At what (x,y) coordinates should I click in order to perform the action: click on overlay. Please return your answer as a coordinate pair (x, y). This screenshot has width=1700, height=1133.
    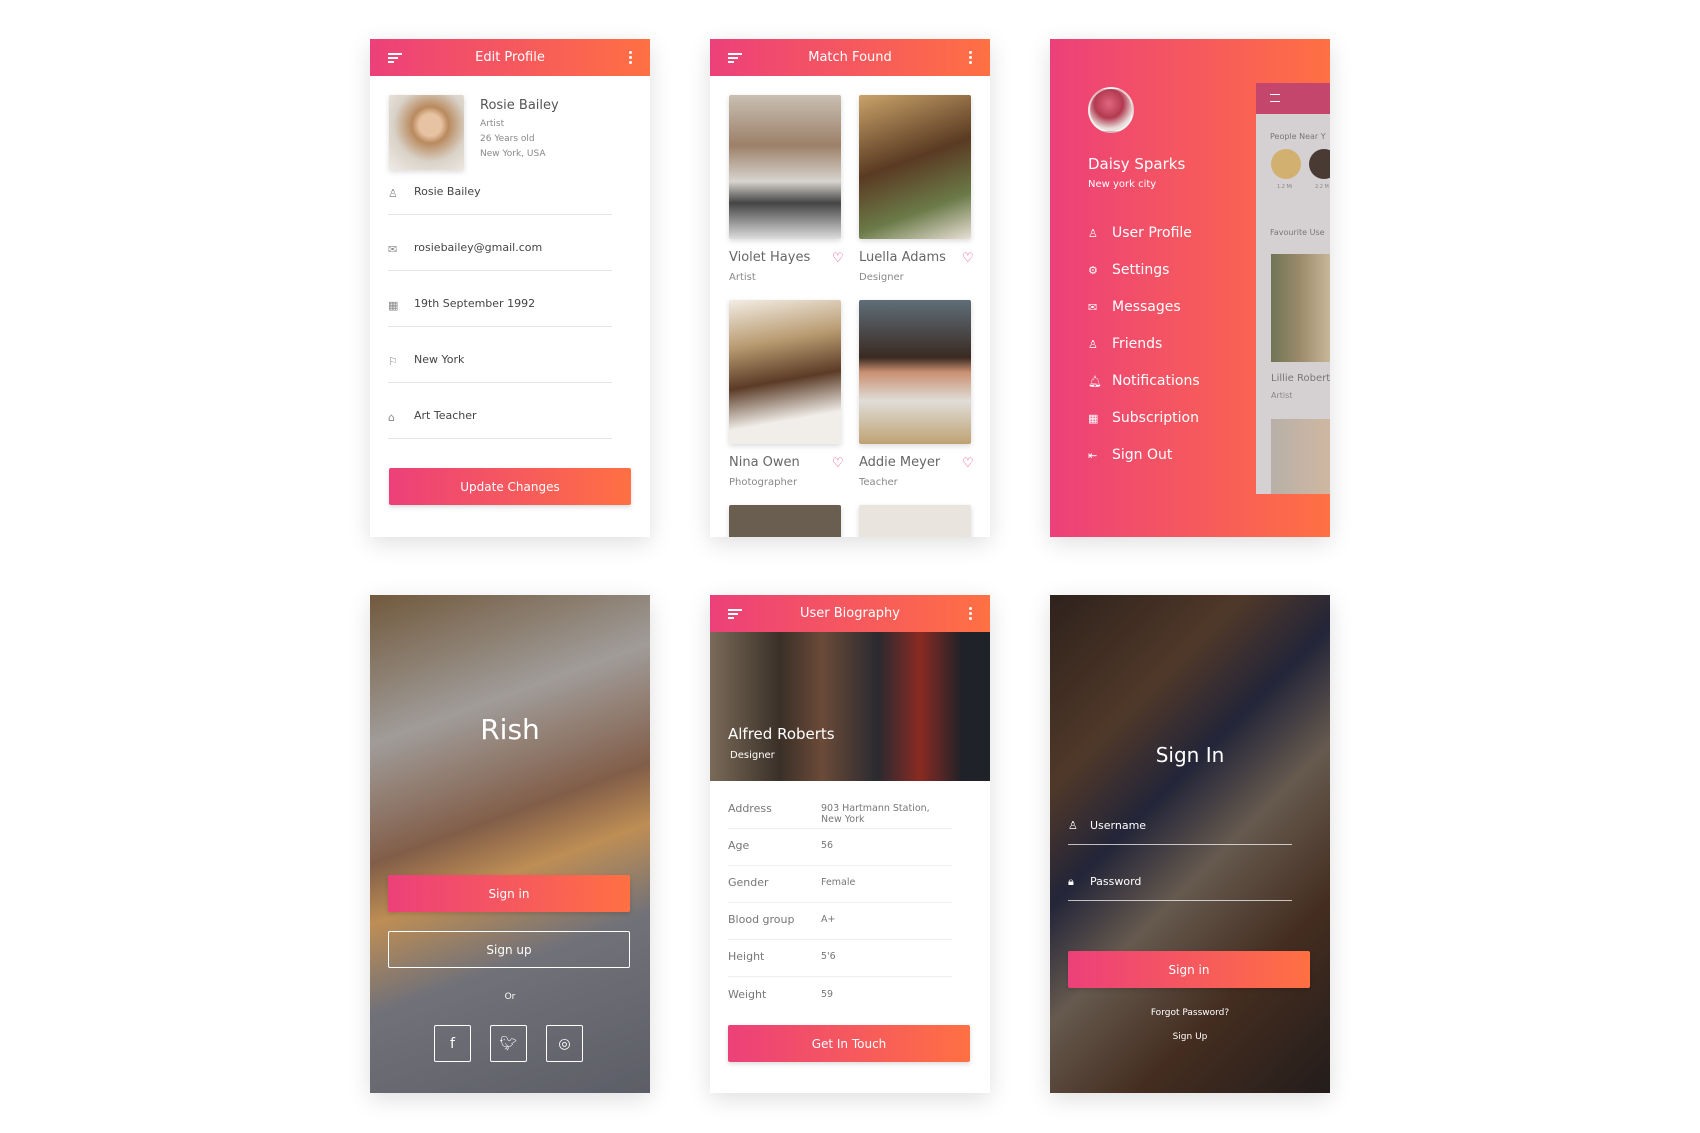
    Looking at the image, I should click on (510, 844).